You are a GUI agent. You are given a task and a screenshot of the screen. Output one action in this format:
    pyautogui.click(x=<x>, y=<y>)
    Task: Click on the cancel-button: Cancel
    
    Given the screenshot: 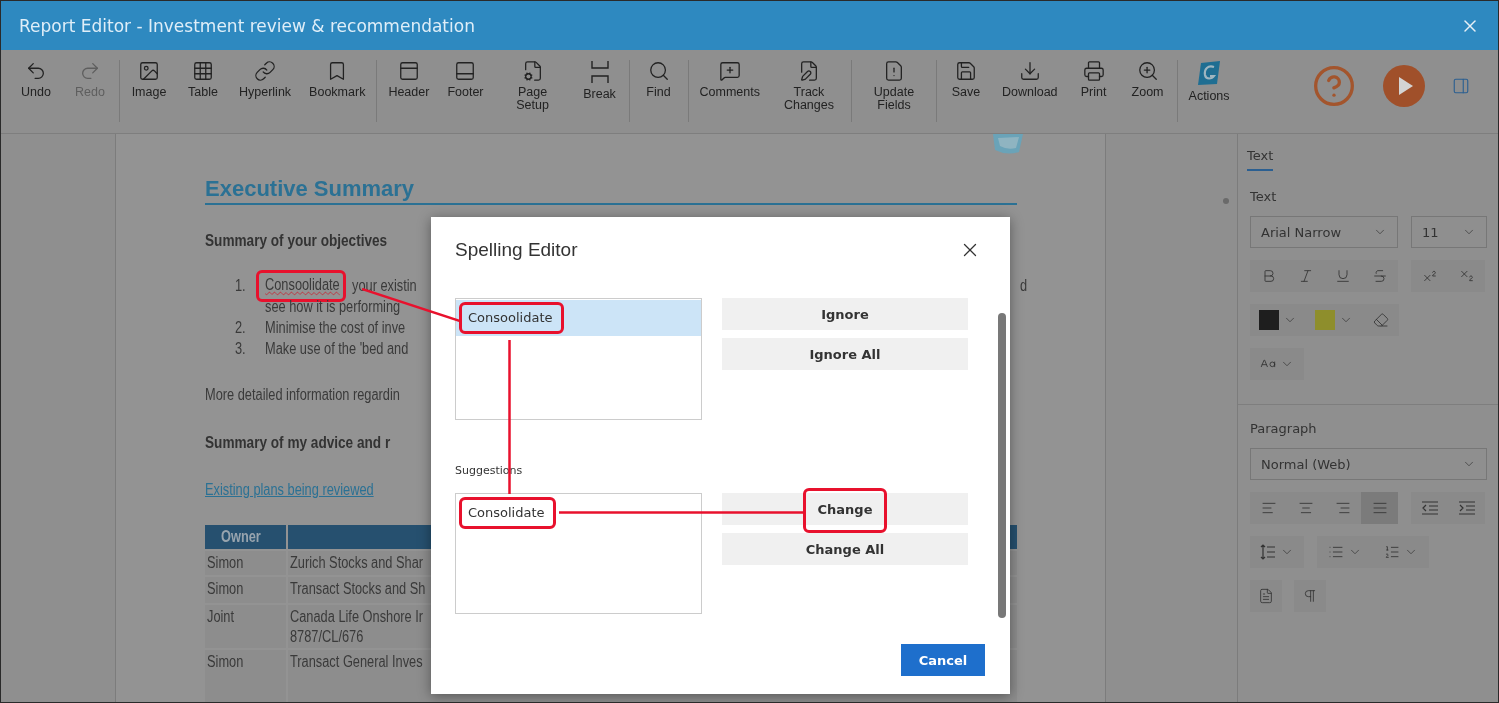 What is the action you would take?
    pyautogui.click(x=943, y=660)
    